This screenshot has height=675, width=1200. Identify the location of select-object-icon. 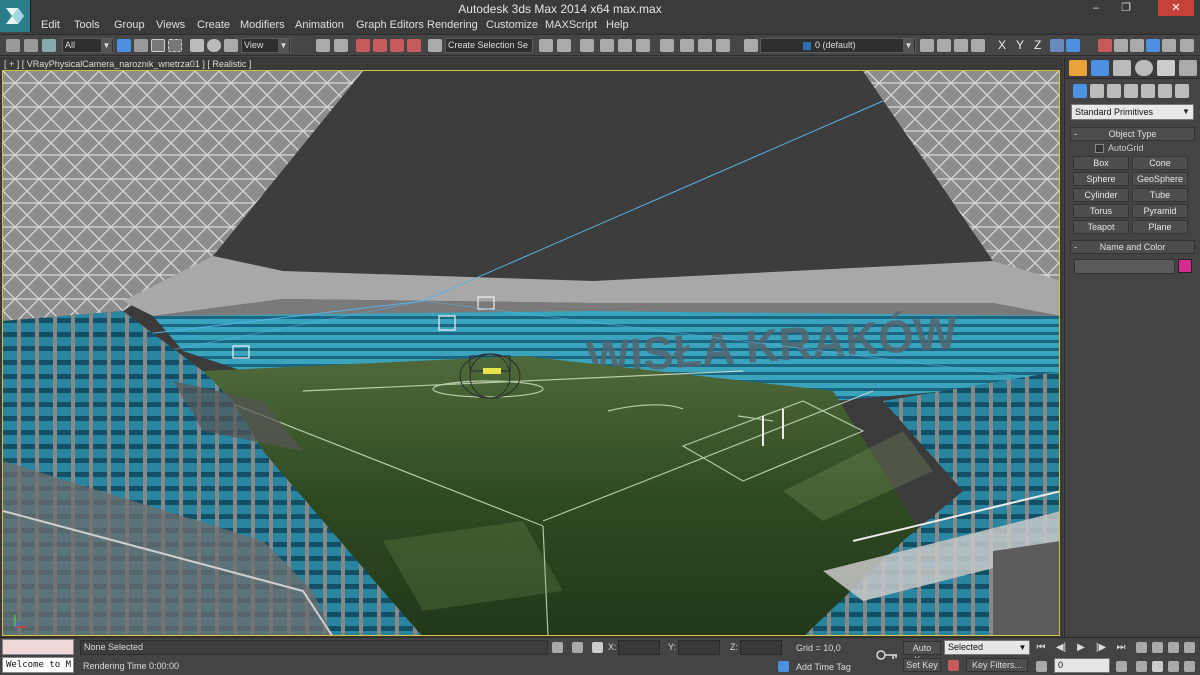
(124, 45).